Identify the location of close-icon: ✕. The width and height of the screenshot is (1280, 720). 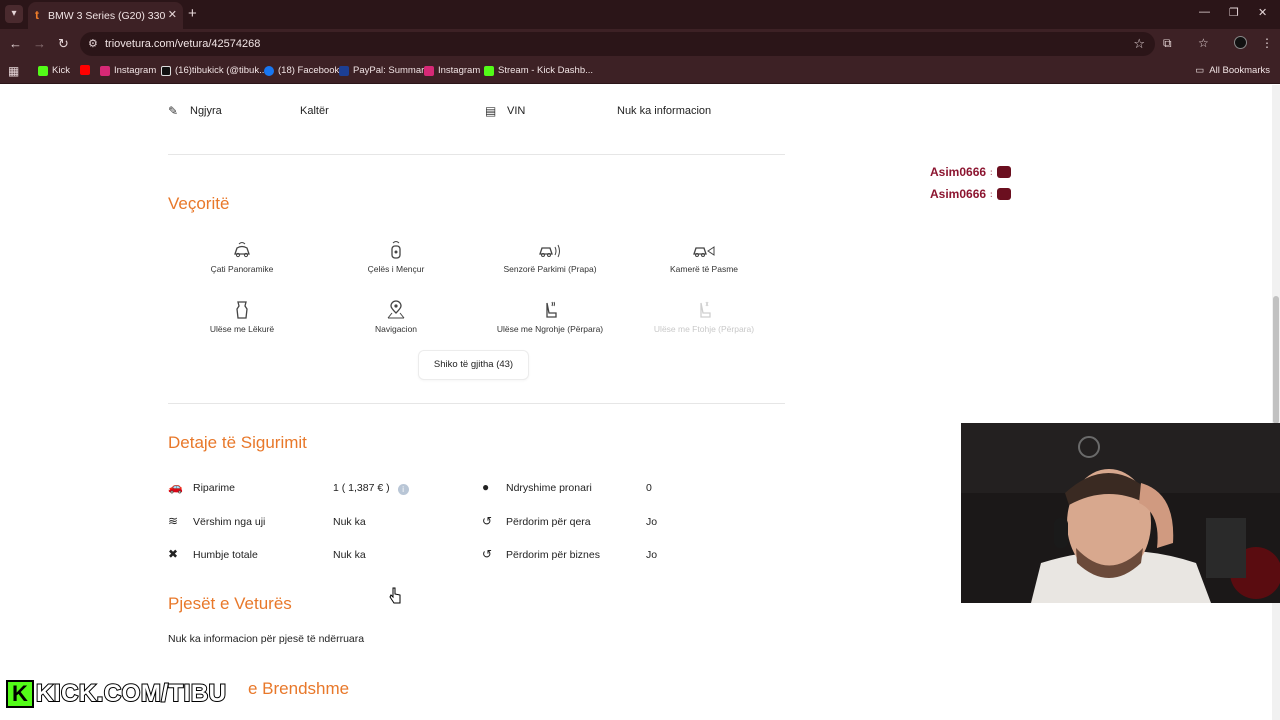
(172, 14).